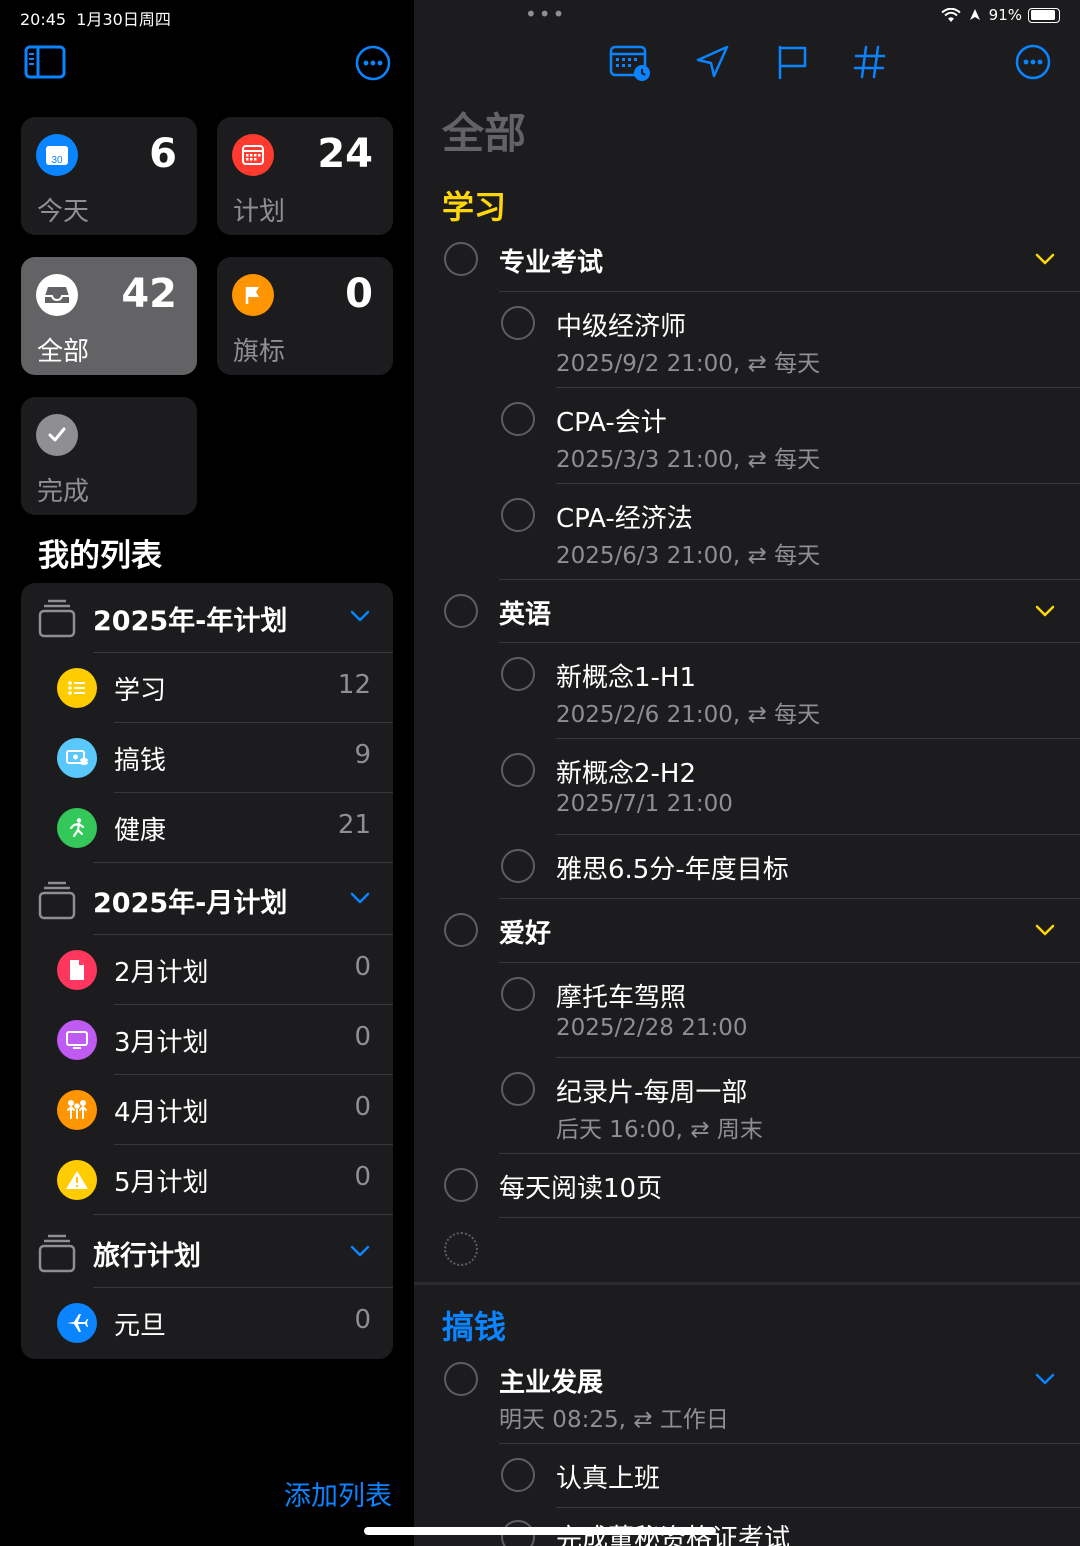 The height and width of the screenshot is (1546, 1080). I want to click on airplane-icon, so click(77, 1323).